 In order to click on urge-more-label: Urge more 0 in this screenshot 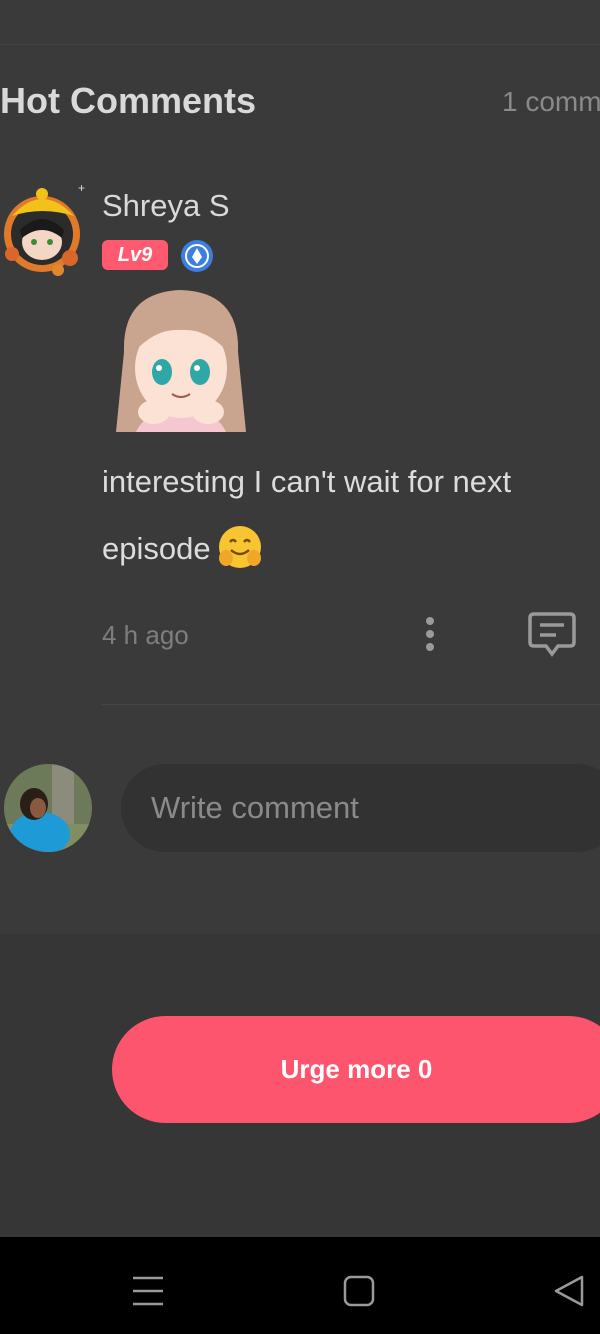, I will do `click(356, 1069)`.